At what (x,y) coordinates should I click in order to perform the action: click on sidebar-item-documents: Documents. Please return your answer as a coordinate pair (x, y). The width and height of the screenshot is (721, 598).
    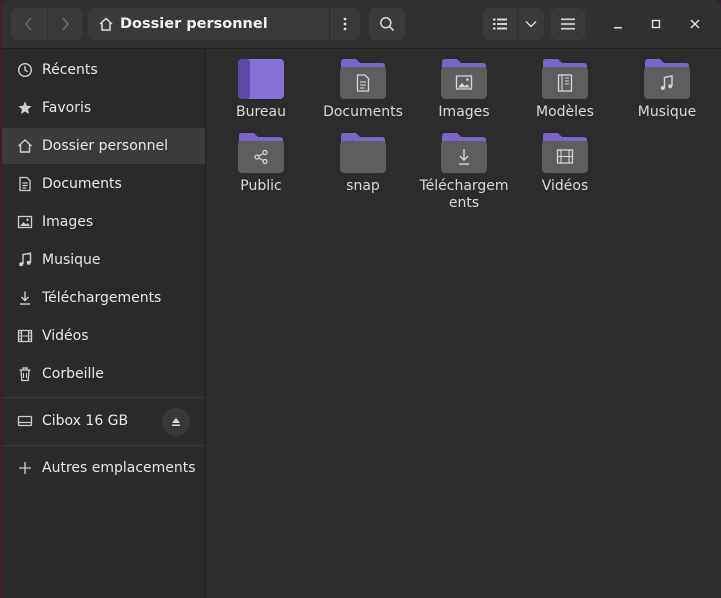
    Looking at the image, I should click on (103, 184).